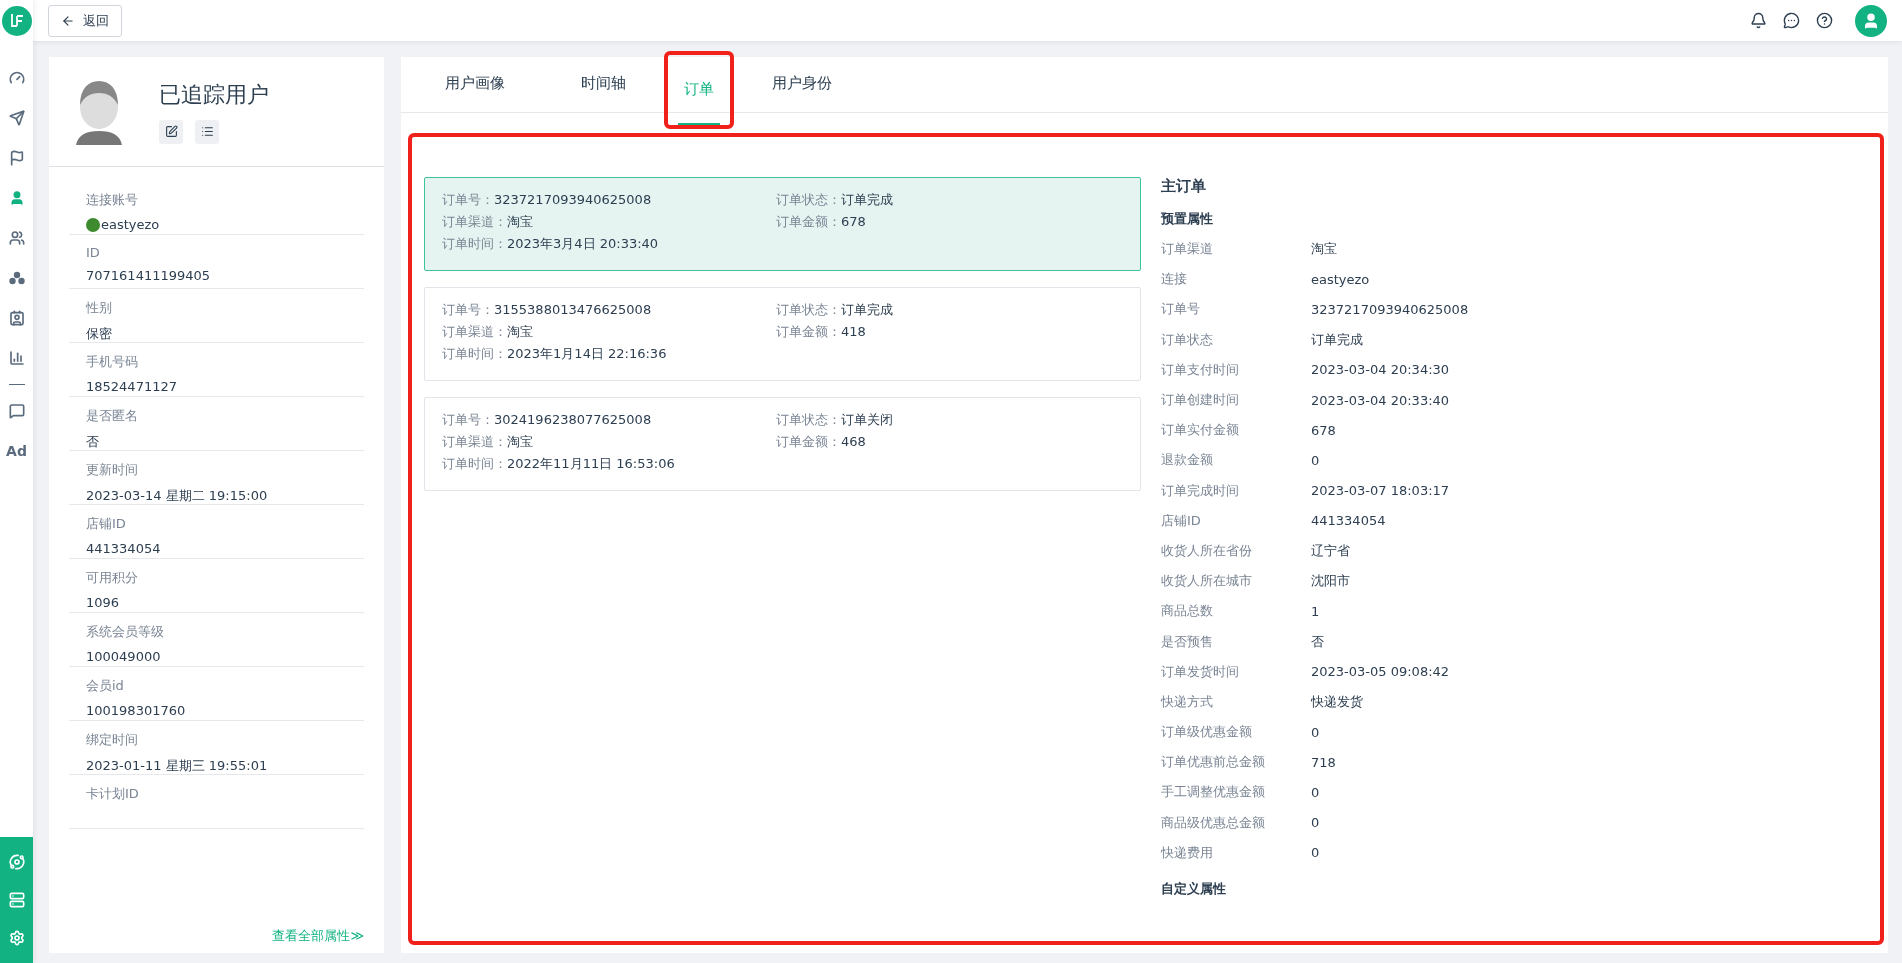  What do you see at coordinates (177, 766) in the screenshot?
I see `attribute-value: 2023-01-11 星期三 19:55:01` at bounding box center [177, 766].